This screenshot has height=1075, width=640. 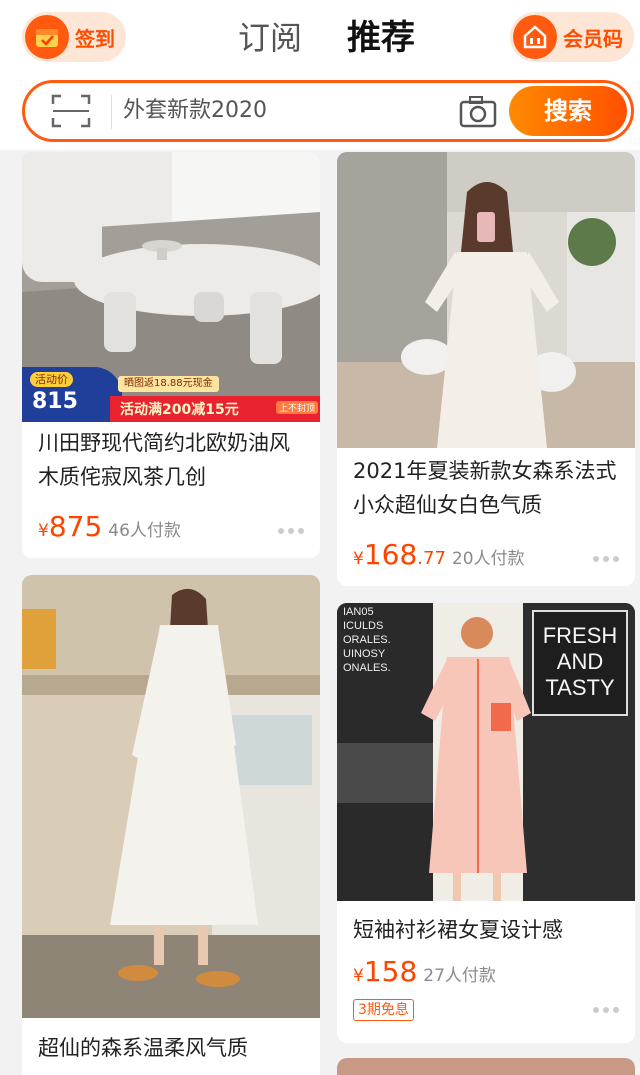 I want to click on search-divider, so click(x=111, y=112).